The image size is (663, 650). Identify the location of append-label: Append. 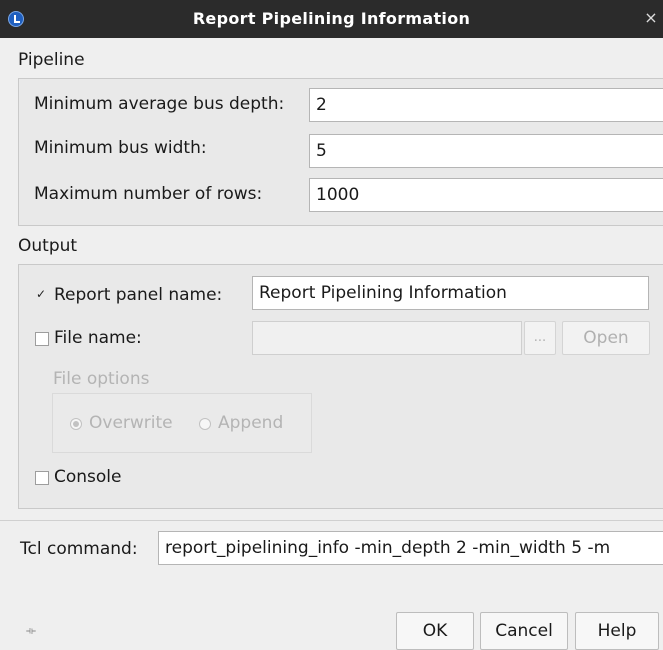
(251, 423).